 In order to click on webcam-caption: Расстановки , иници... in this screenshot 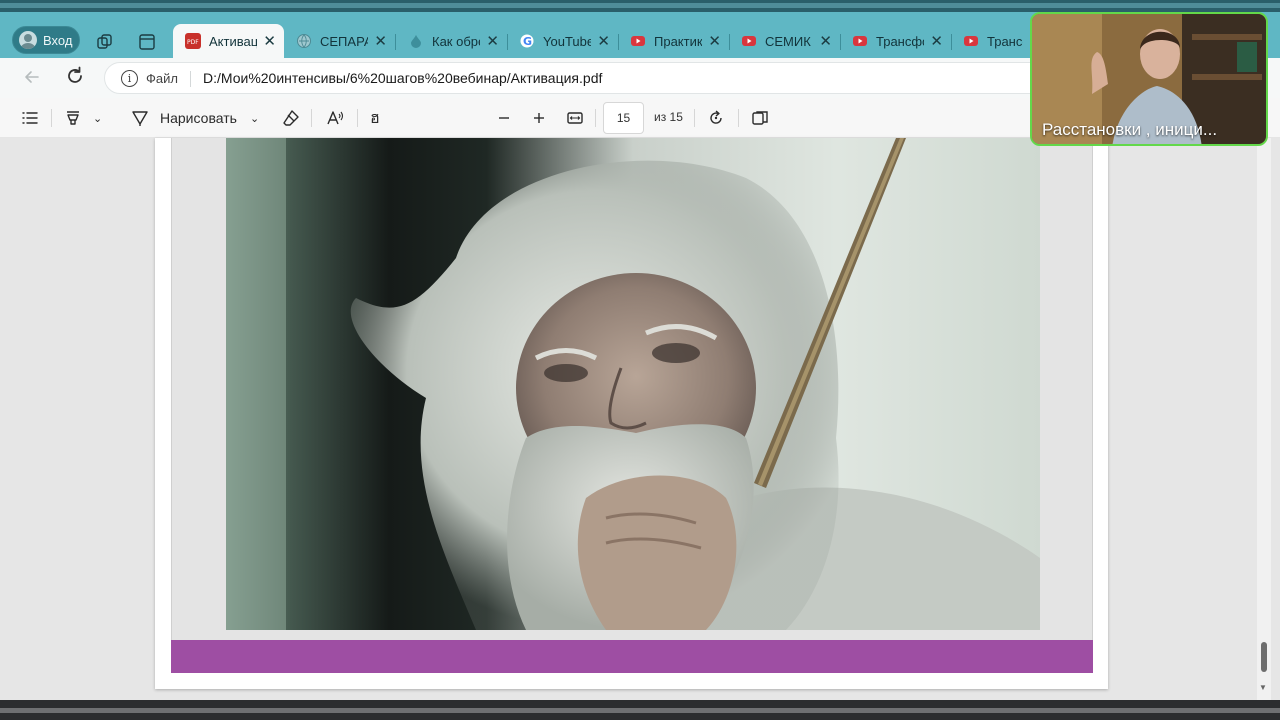, I will do `click(1130, 129)`.